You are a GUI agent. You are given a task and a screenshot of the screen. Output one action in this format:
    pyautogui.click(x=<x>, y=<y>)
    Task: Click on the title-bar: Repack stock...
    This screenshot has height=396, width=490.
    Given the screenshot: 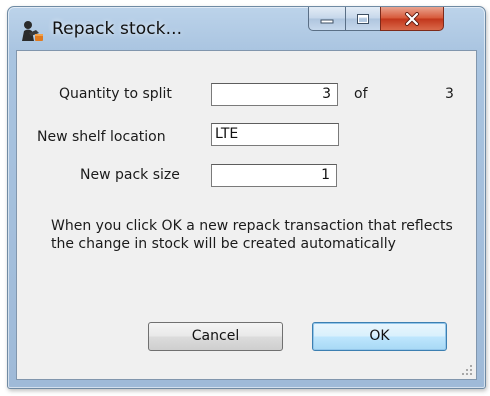 What is the action you would take?
    pyautogui.click(x=246, y=29)
    